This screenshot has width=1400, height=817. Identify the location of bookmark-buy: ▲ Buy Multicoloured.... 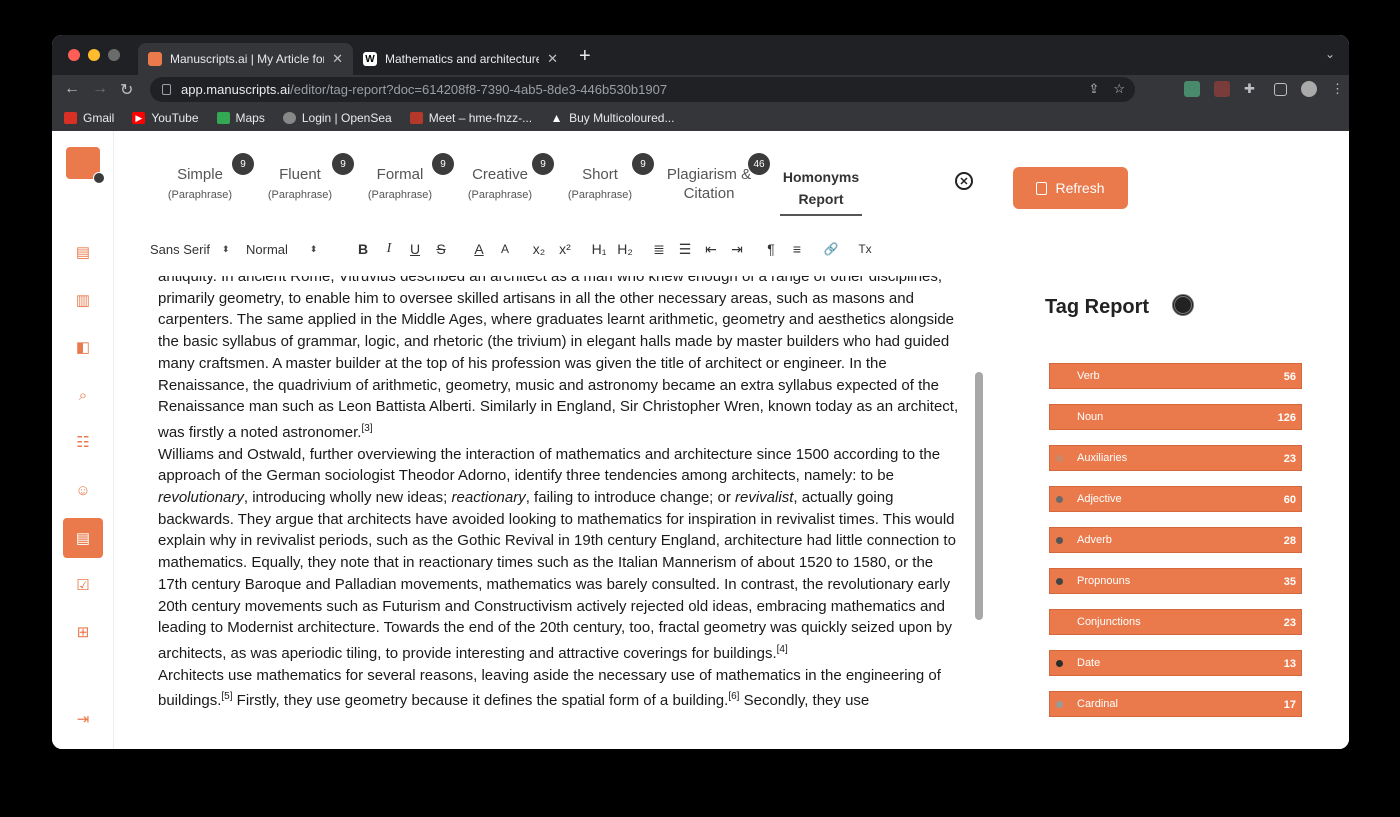
(612, 118).